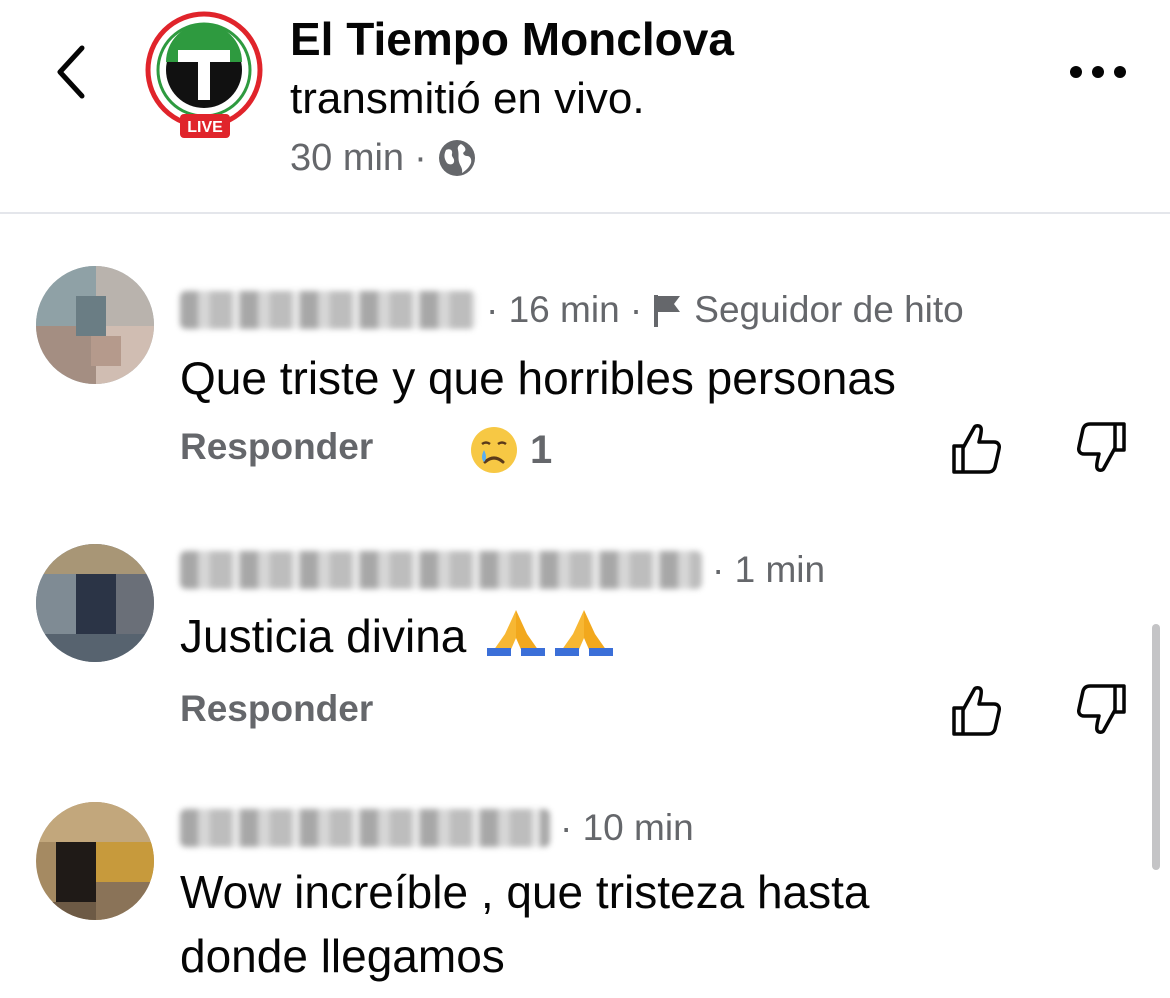 Image resolution: width=1170 pixels, height=998 pixels. I want to click on chevron-left-icon, so click(71, 72).